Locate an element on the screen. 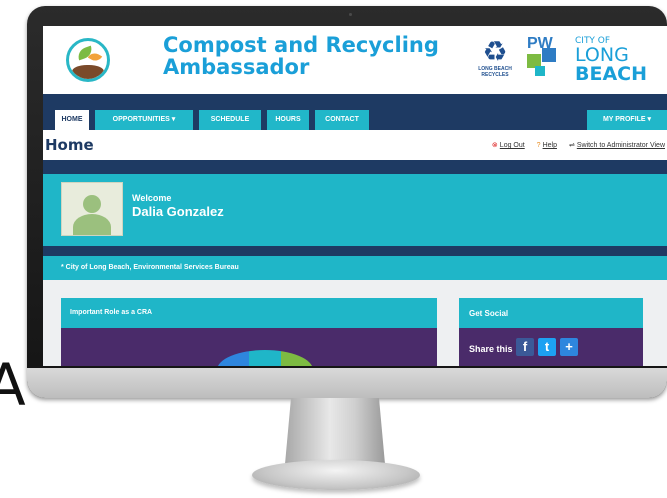  facebook-share-icon: f is located at coordinates (525, 347).